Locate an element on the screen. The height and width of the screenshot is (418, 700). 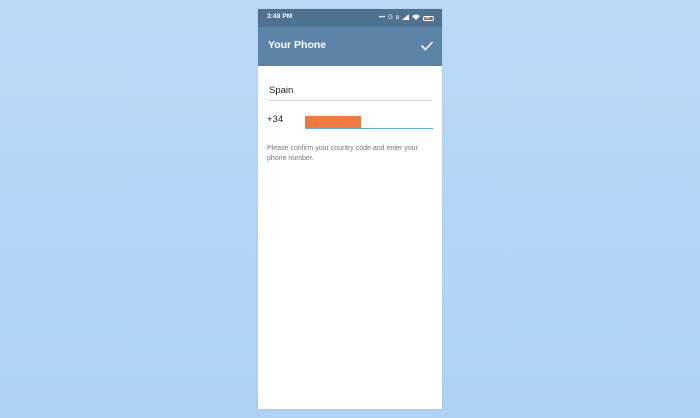
country-name: Spain is located at coordinates (281, 90).